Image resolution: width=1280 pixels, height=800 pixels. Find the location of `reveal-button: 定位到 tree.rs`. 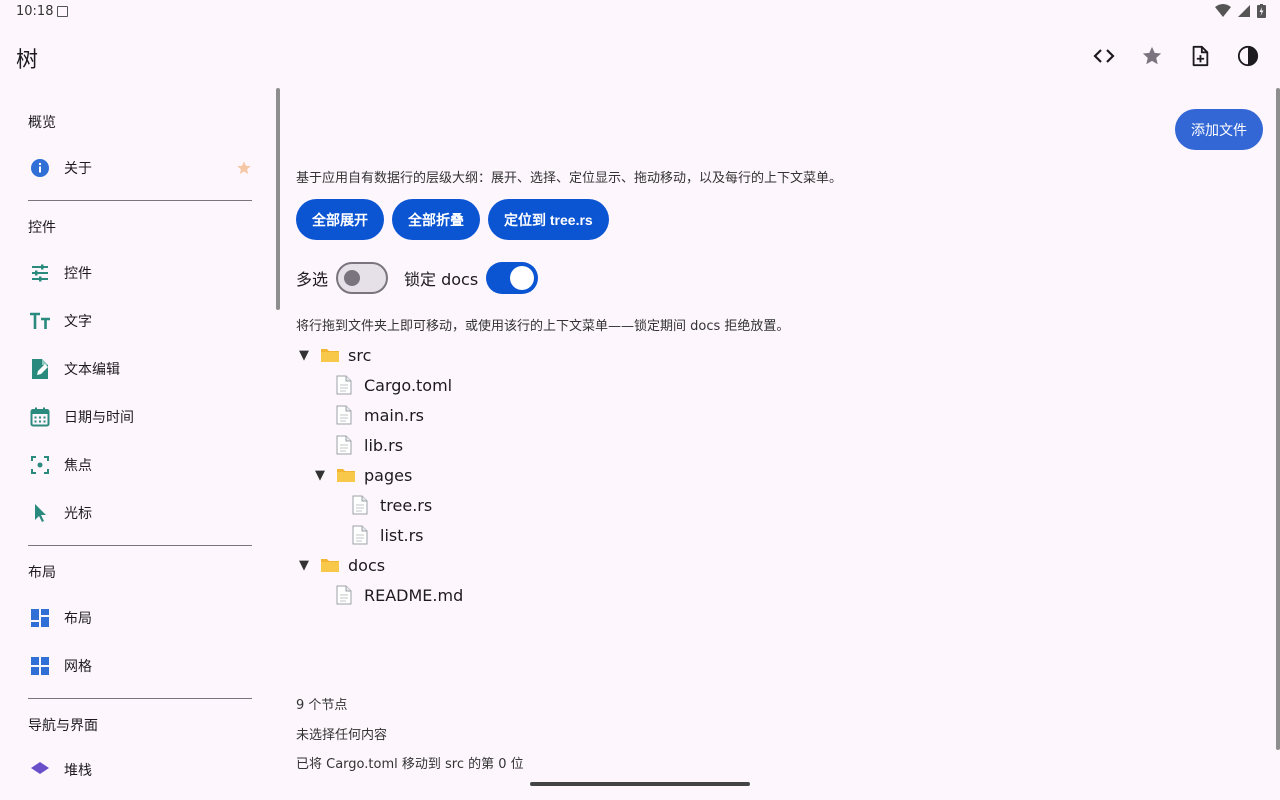

reveal-button: 定位到 tree.rs is located at coordinates (548, 219).